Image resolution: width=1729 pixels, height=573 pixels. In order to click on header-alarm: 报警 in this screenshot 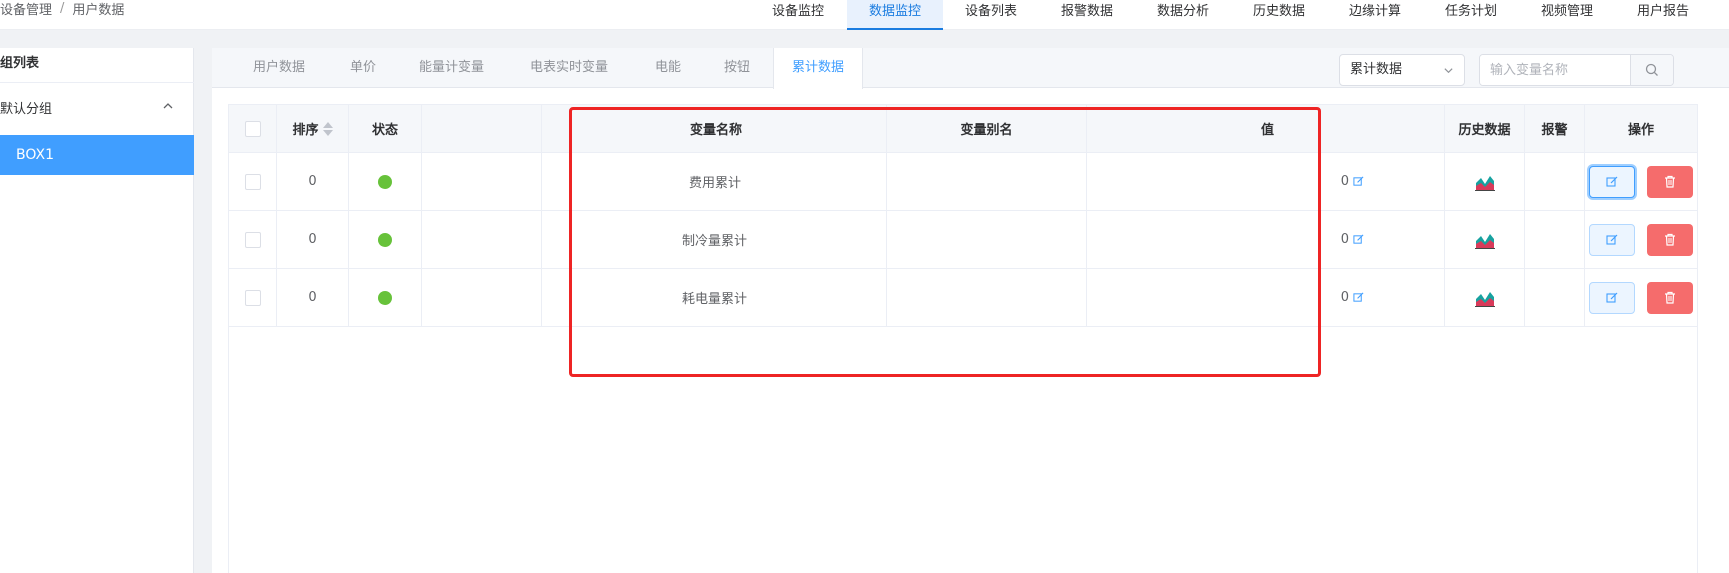, I will do `click(1555, 128)`.